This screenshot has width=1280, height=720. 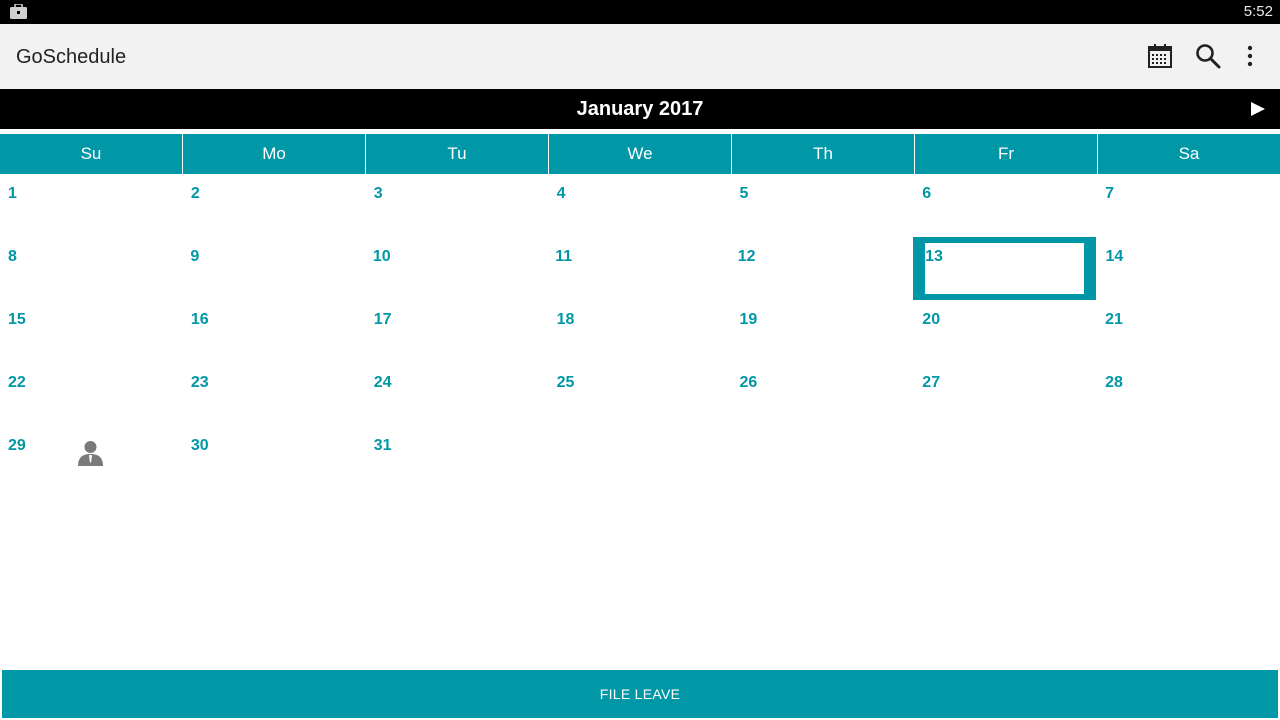 What do you see at coordinates (1258, 11) in the screenshot?
I see `status-time: 5:52` at bounding box center [1258, 11].